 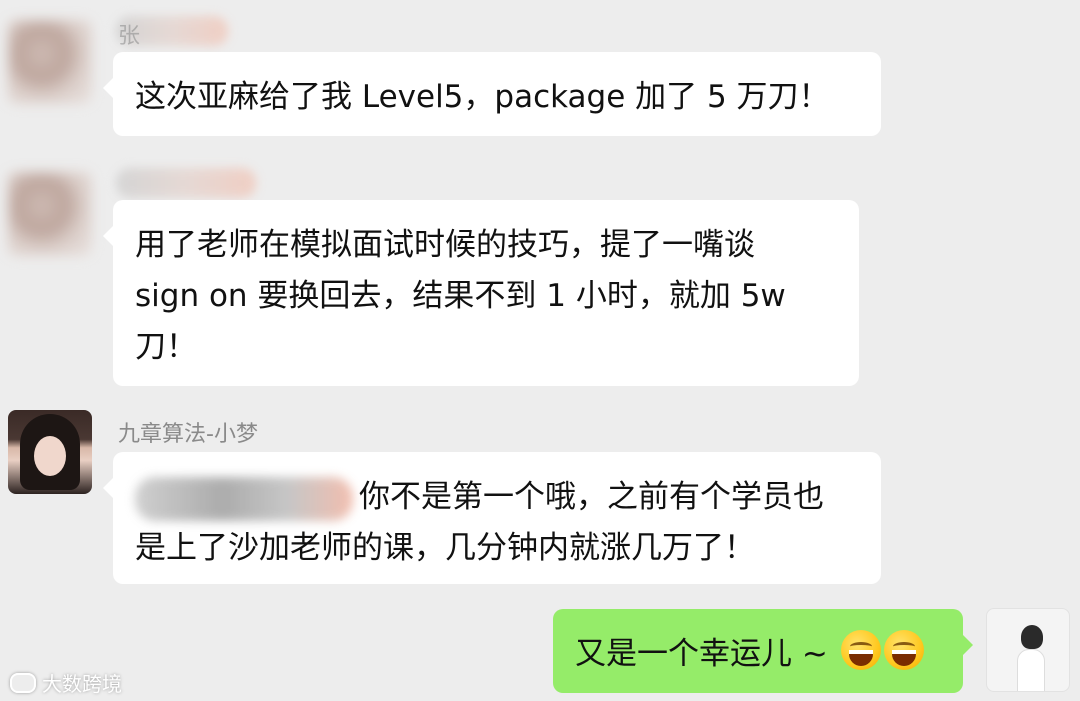 I want to click on message-line: 又是一个幸运儿 ~, so click(x=758, y=654).